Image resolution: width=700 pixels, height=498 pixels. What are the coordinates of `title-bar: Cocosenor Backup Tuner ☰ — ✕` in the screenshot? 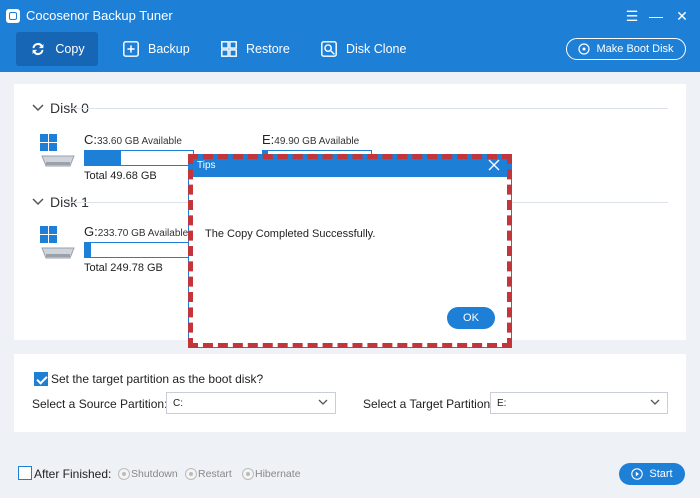 It's located at (350, 16).